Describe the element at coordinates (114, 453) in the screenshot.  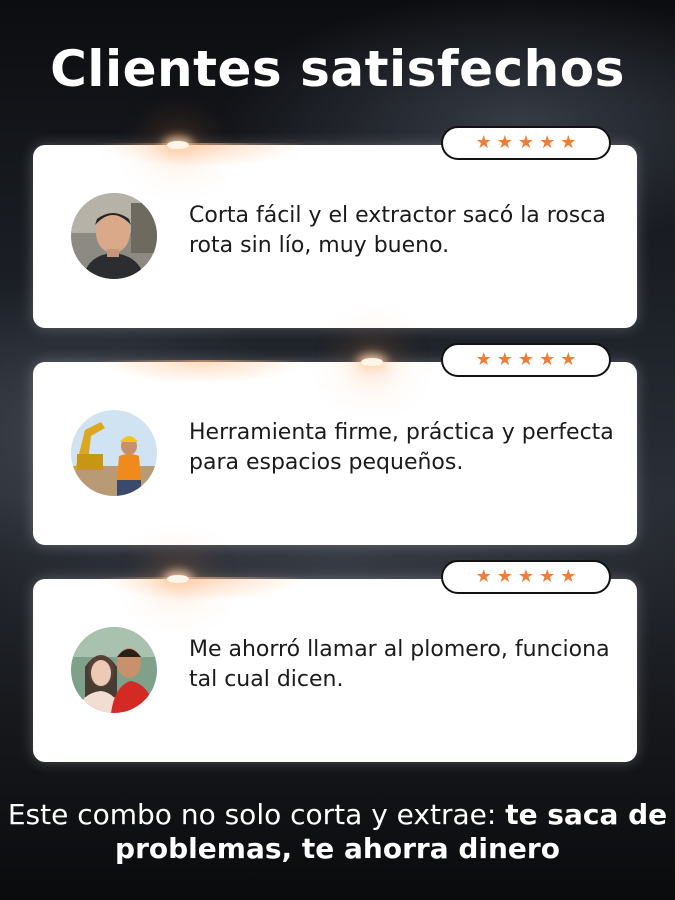
I see `worker-excavator-avatar` at that location.